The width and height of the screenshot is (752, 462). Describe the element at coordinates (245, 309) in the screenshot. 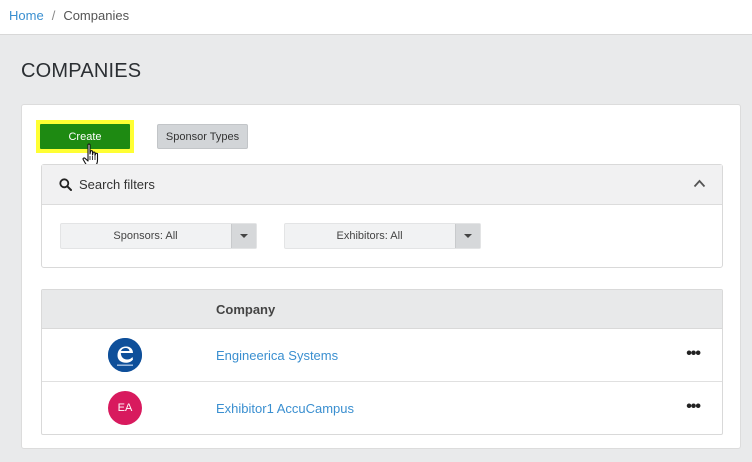

I see `column-header-company: Company` at that location.